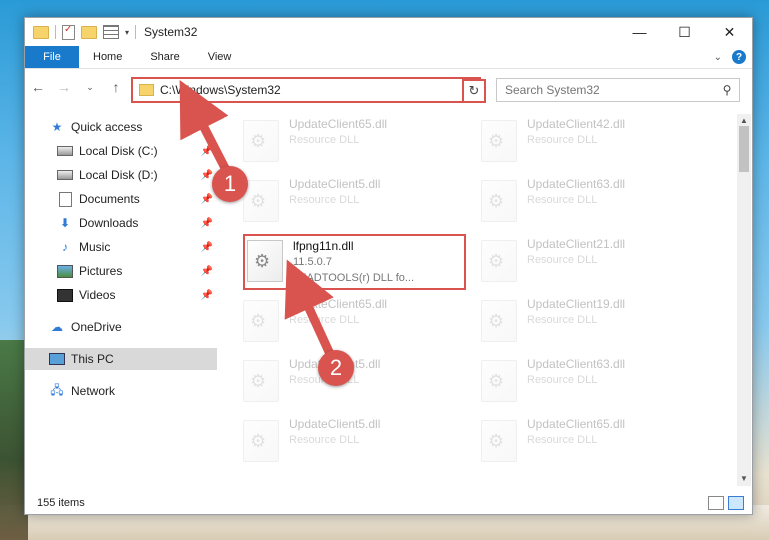 The width and height of the screenshot is (769, 540). I want to click on annotation-arrows, so click(257, 219).